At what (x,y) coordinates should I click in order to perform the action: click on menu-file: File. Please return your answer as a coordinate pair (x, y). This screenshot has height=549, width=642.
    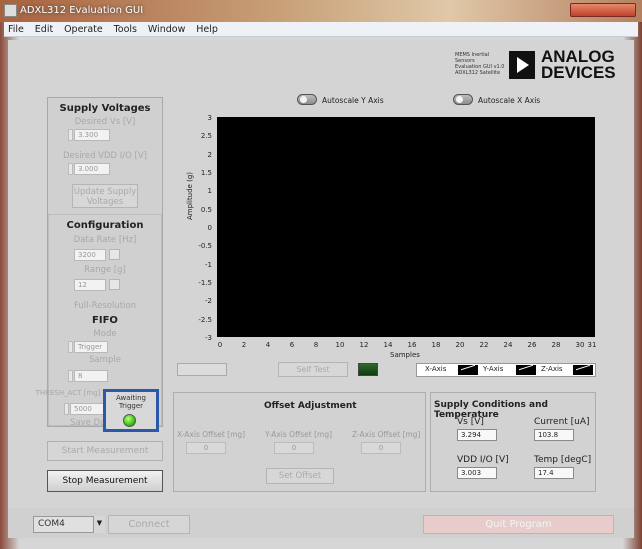
    Looking at the image, I should click on (16, 29).